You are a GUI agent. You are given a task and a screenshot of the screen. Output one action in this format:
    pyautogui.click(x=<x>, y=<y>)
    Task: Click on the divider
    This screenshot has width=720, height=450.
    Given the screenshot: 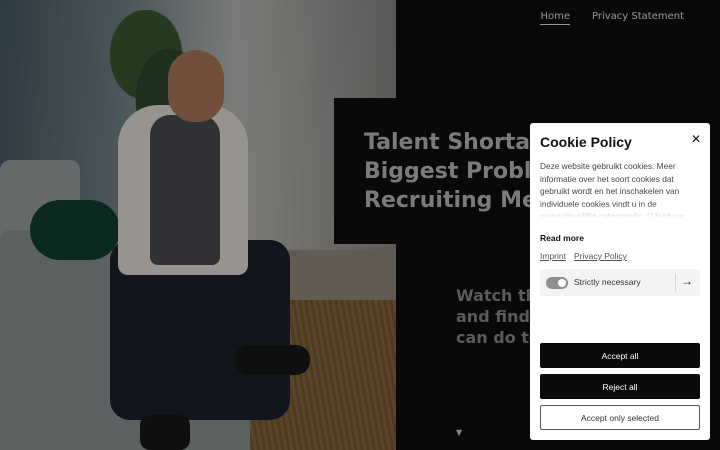 What is the action you would take?
    pyautogui.click(x=675, y=283)
    